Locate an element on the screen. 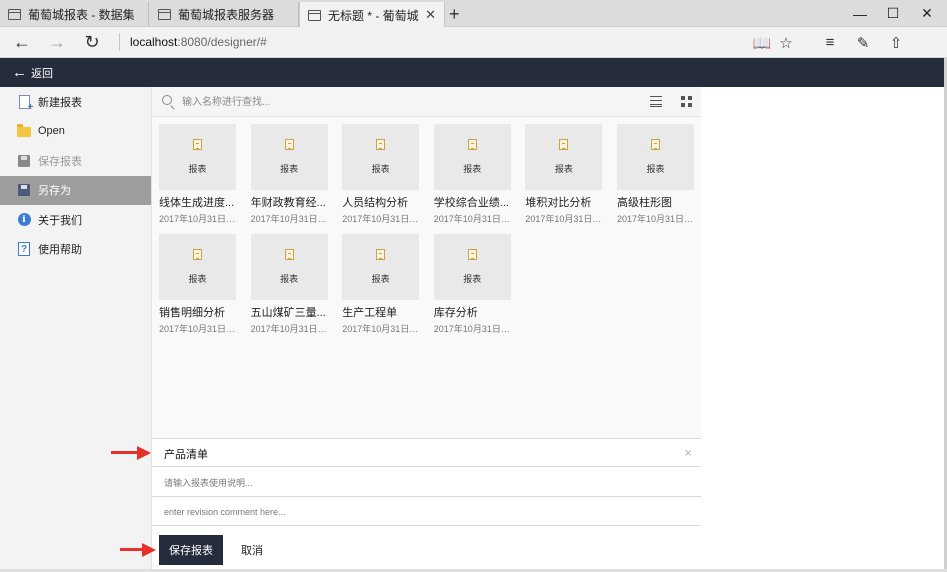  sidebar-item-help: ? 使用帮助 is located at coordinates (75, 250).